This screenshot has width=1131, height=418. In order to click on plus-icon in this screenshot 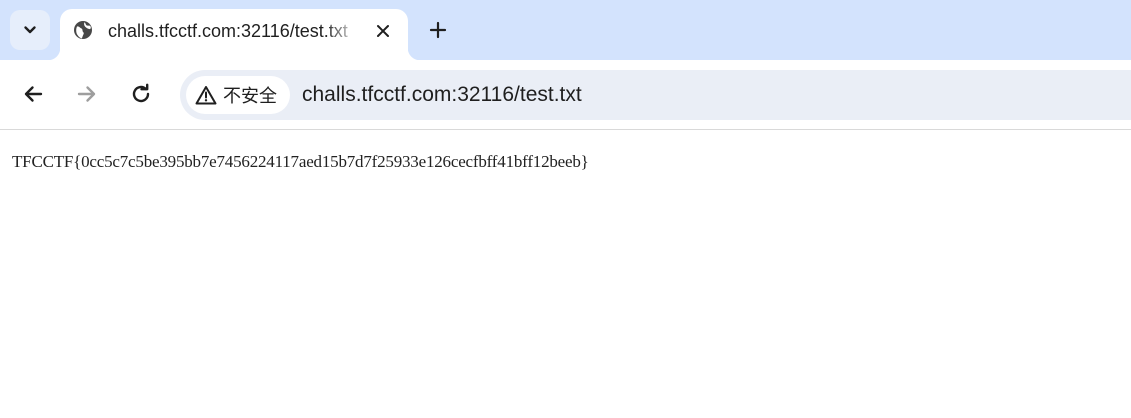, I will do `click(438, 30)`.